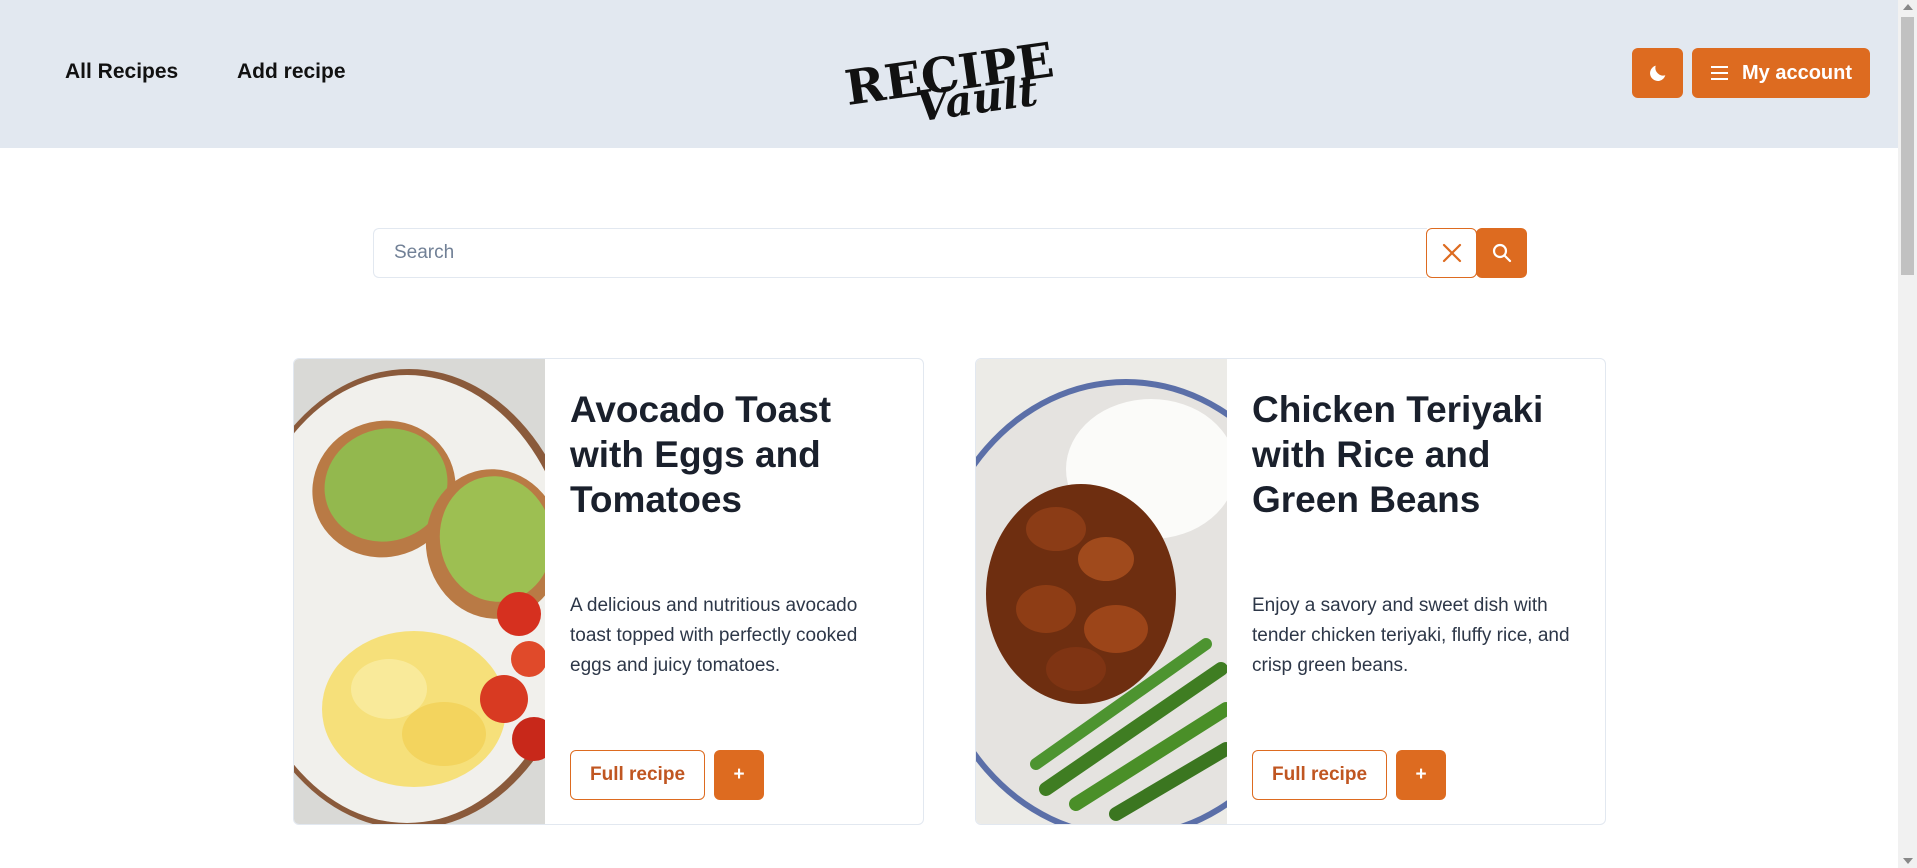  I want to click on clear-search-button, so click(1451, 253).